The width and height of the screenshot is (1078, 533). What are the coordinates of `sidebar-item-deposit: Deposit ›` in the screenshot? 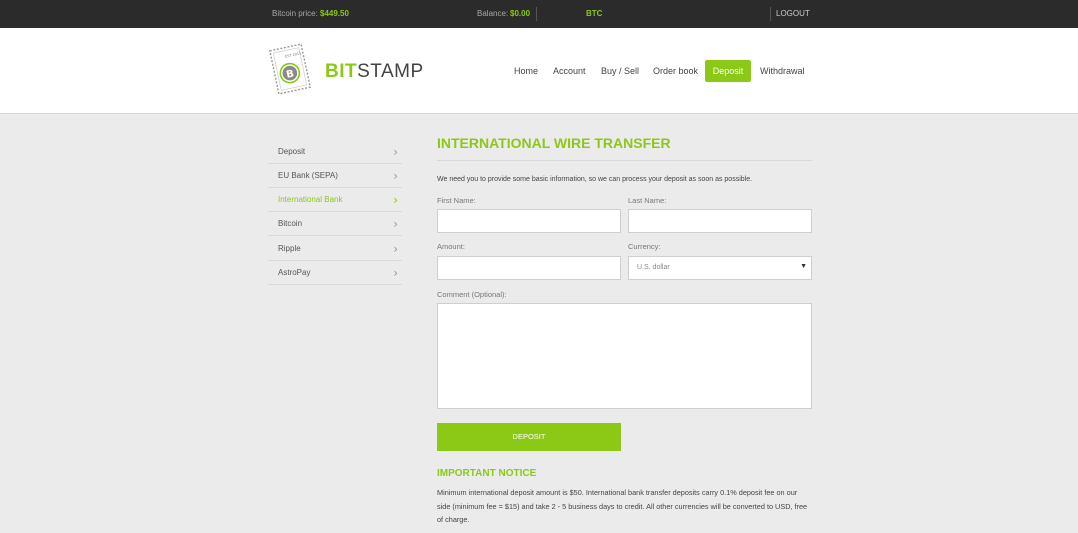 It's located at (335, 152).